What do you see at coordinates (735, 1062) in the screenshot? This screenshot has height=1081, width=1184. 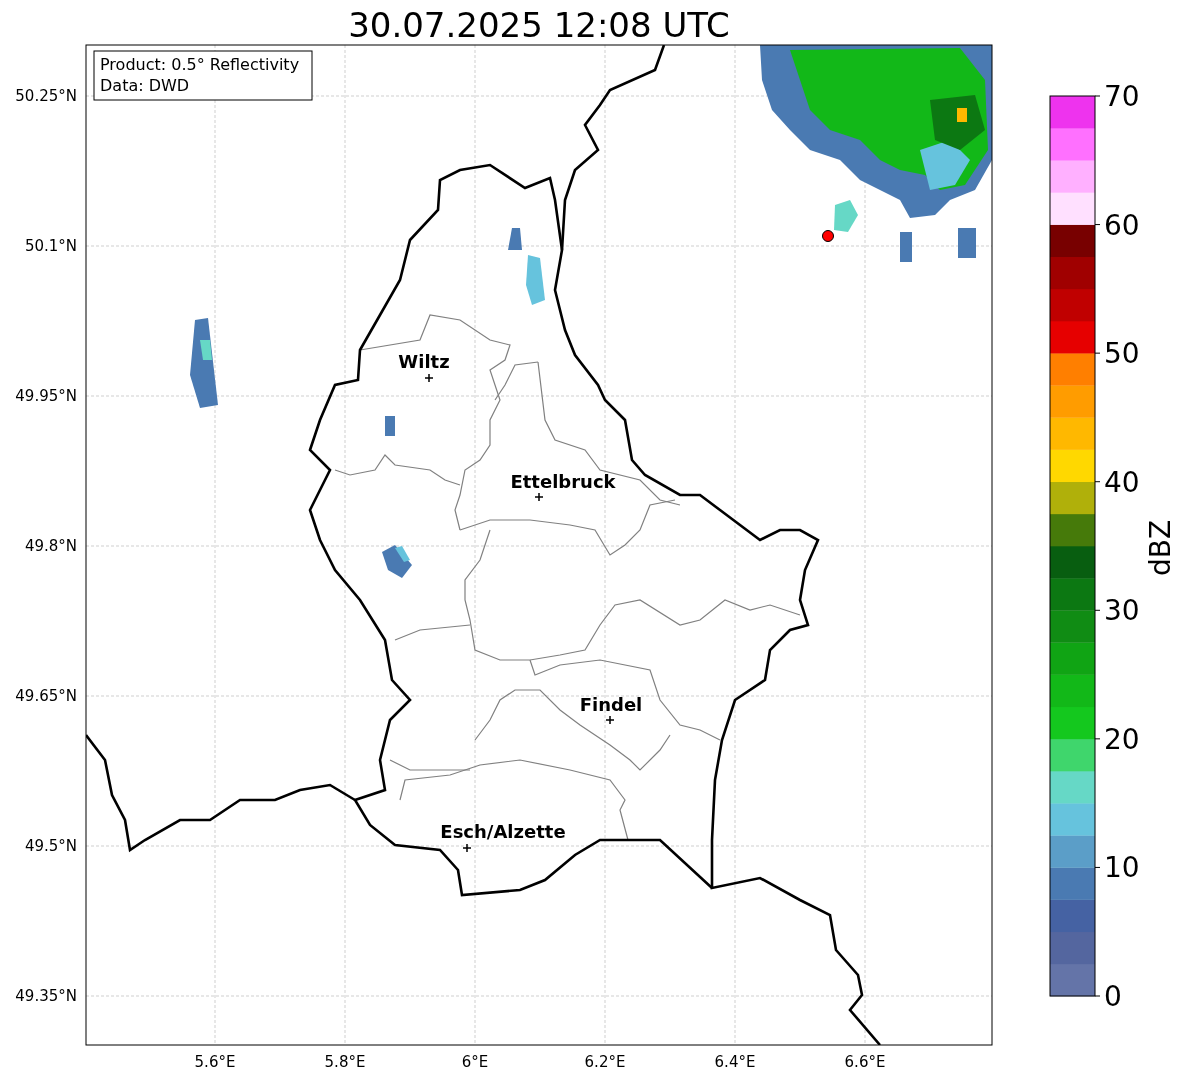 I see `tick-label: 6.4°E` at bounding box center [735, 1062].